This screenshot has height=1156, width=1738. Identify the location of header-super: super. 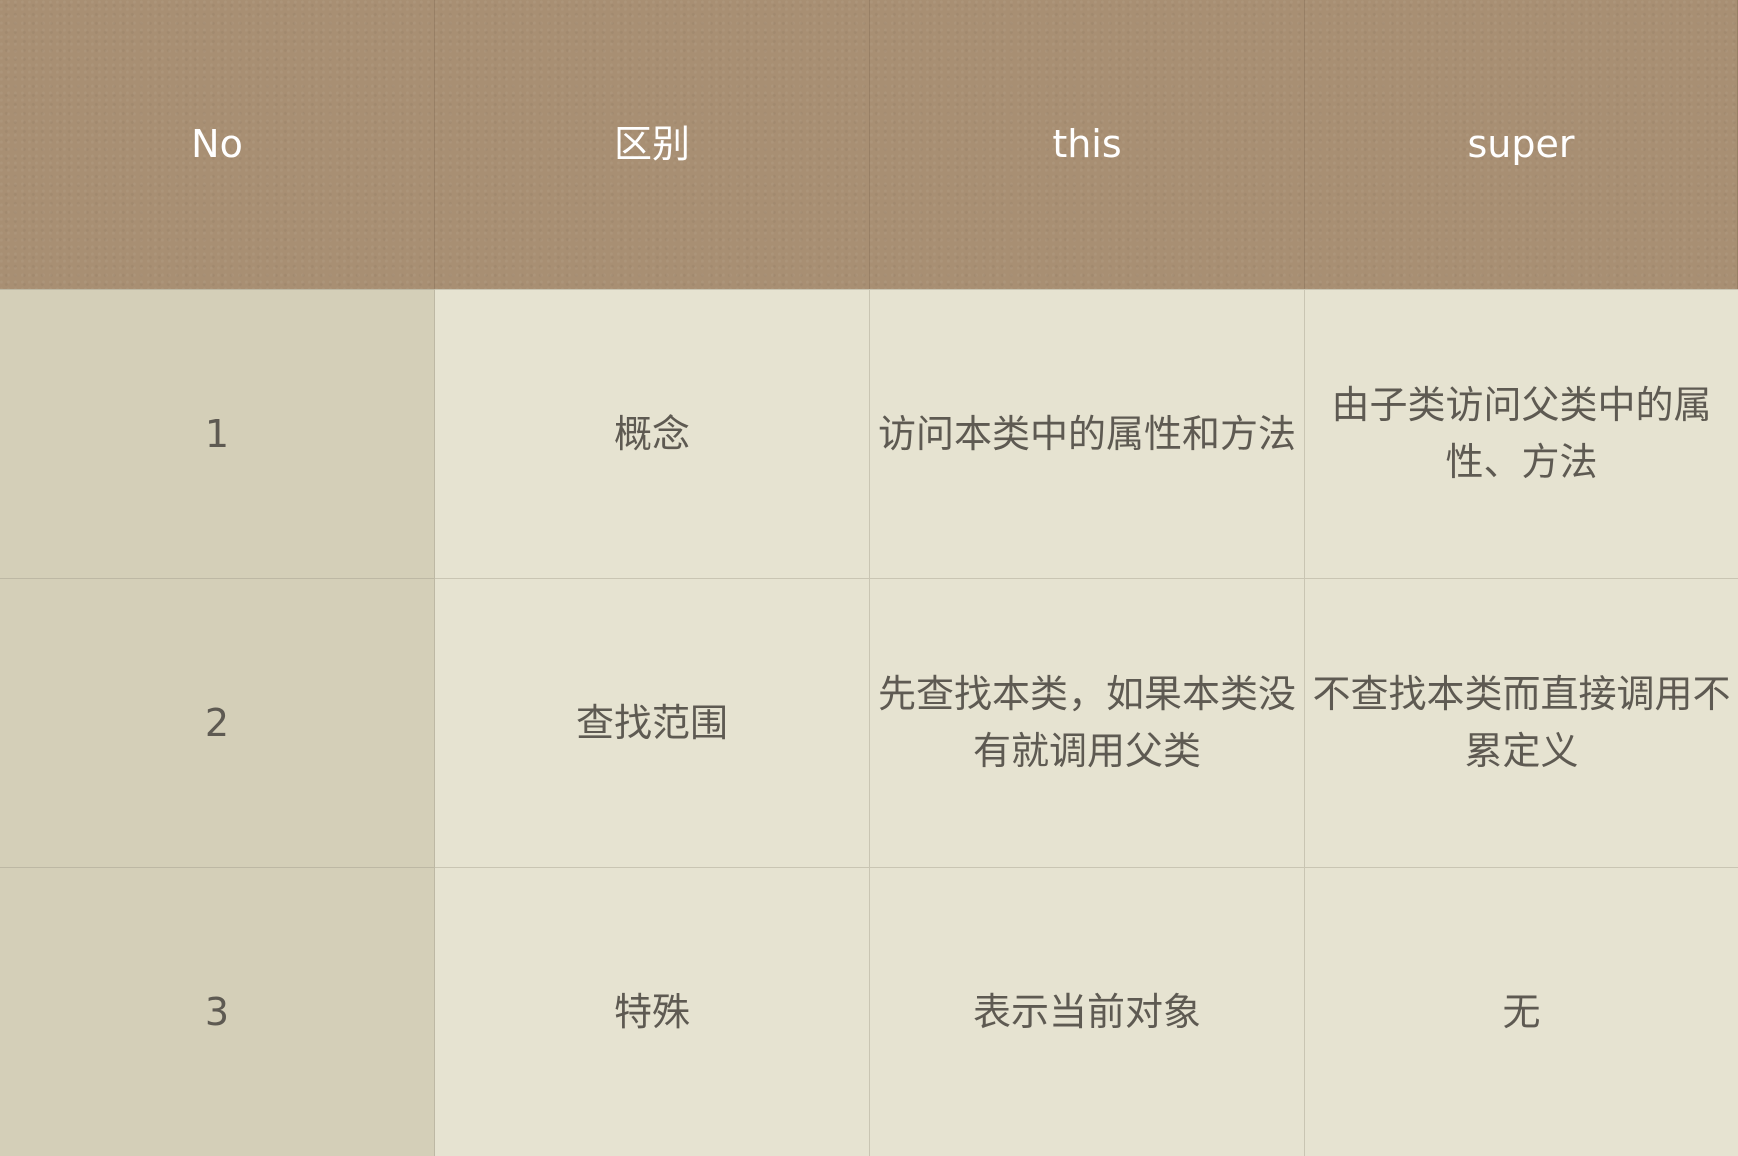
(1521, 144).